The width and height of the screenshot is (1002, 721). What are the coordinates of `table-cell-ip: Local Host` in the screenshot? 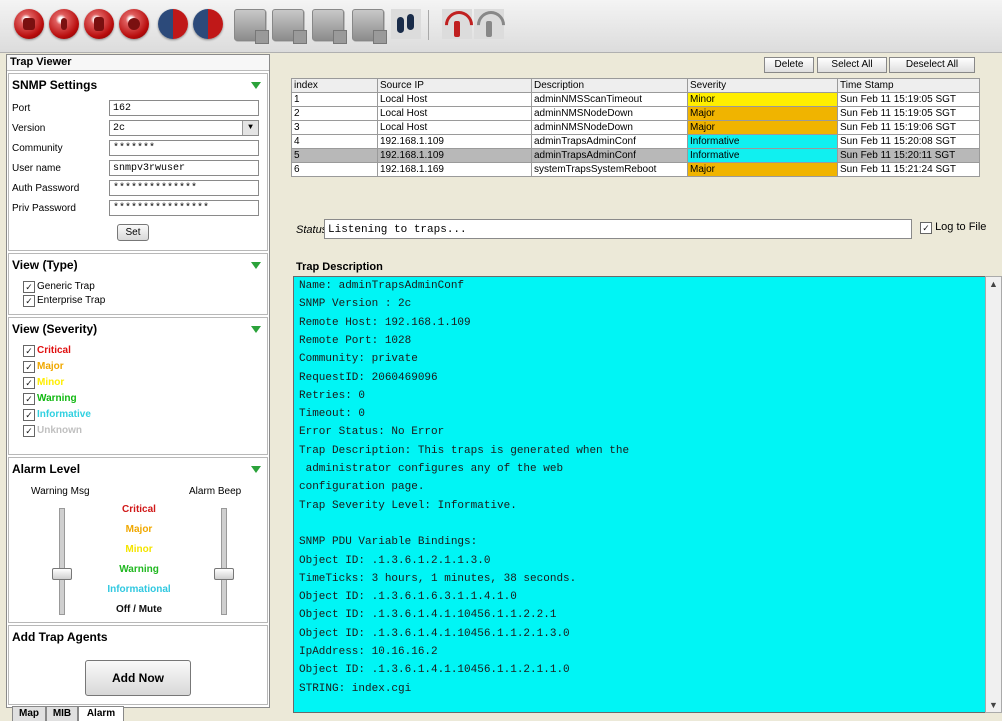 It's located at (454, 127).